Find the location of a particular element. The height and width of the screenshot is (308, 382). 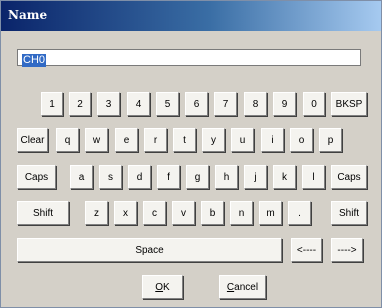

key-h: h is located at coordinates (226, 177).